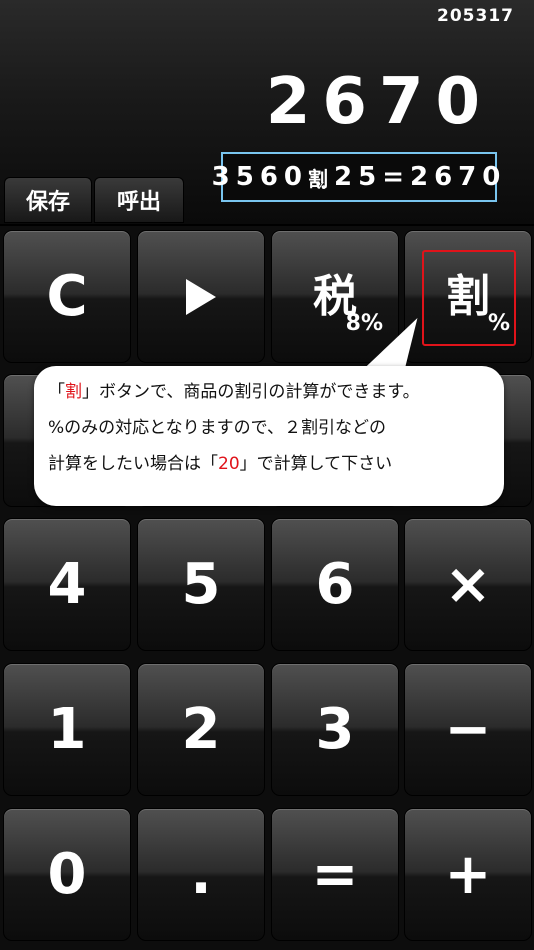 The width and height of the screenshot is (534, 950). What do you see at coordinates (217, 428) in the screenshot?
I see `tooltip-line-2: %のみの対応となりますので、２割引などの` at bounding box center [217, 428].